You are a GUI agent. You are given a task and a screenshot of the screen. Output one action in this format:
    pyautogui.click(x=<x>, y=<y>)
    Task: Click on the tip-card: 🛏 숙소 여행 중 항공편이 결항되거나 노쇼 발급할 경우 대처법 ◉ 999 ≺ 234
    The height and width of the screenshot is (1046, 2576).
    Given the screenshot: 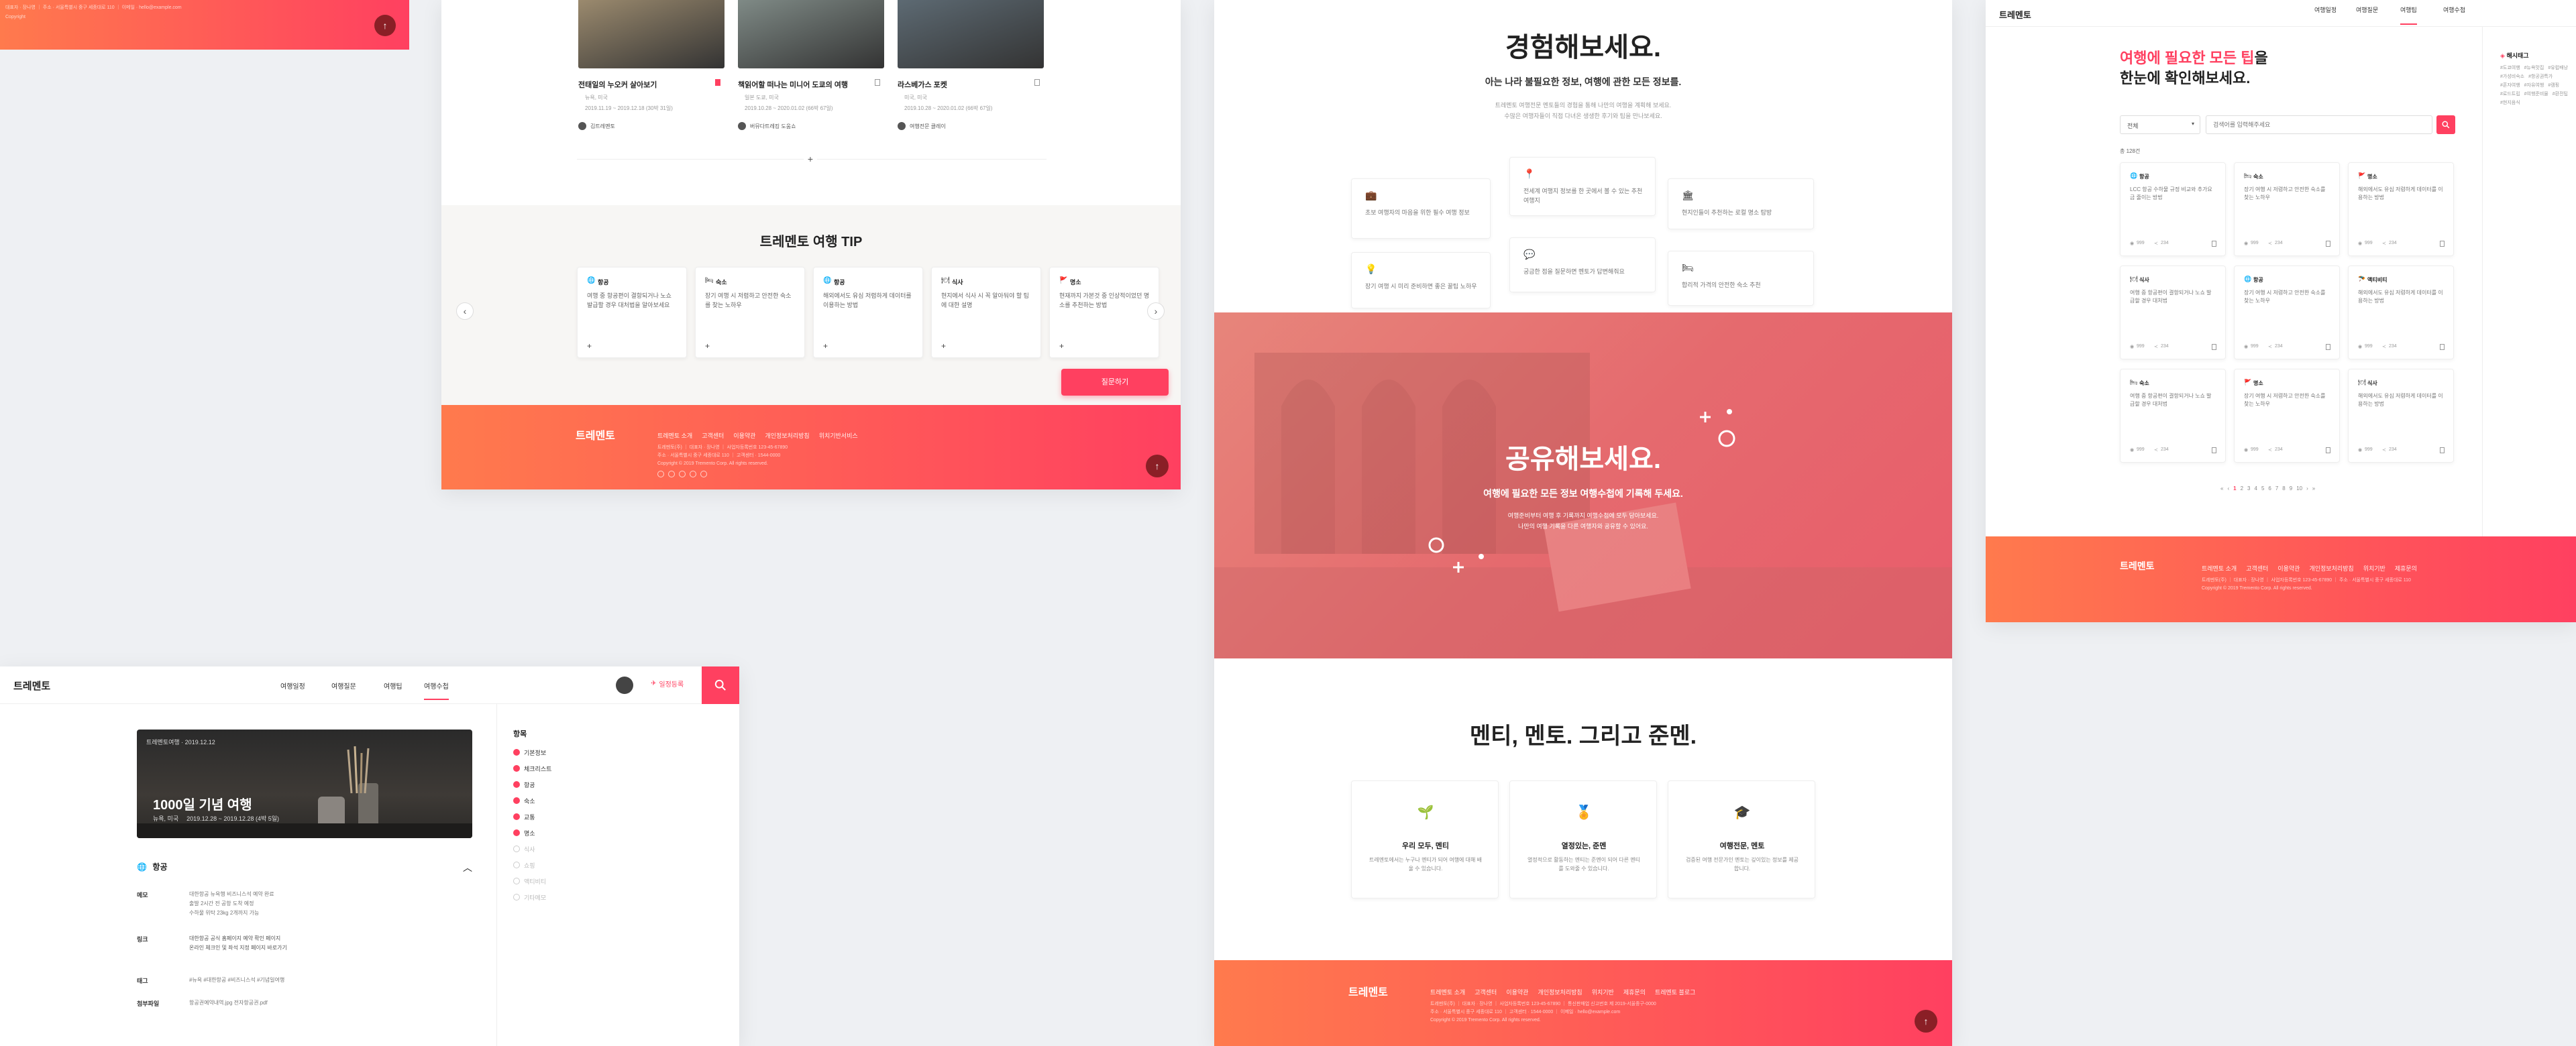 What is the action you would take?
    pyautogui.click(x=2173, y=416)
    